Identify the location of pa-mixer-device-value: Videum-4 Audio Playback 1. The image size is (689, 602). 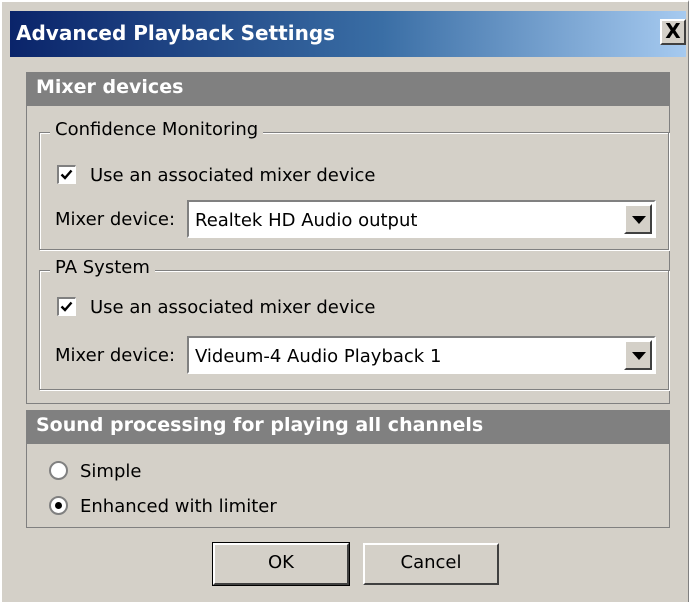
(318, 356).